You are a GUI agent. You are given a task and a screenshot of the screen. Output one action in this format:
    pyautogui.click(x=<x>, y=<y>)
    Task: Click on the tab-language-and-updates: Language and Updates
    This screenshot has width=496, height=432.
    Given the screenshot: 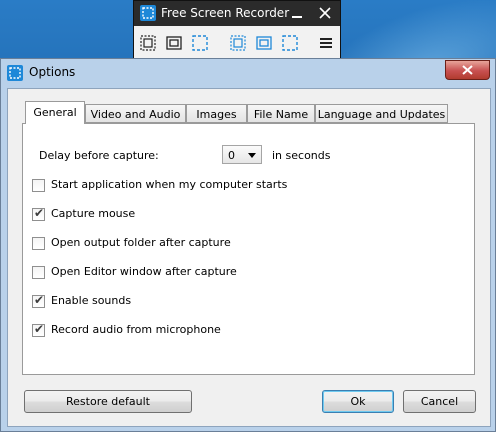 What is the action you would take?
    pyautogui.click(x=381, y=113)
    